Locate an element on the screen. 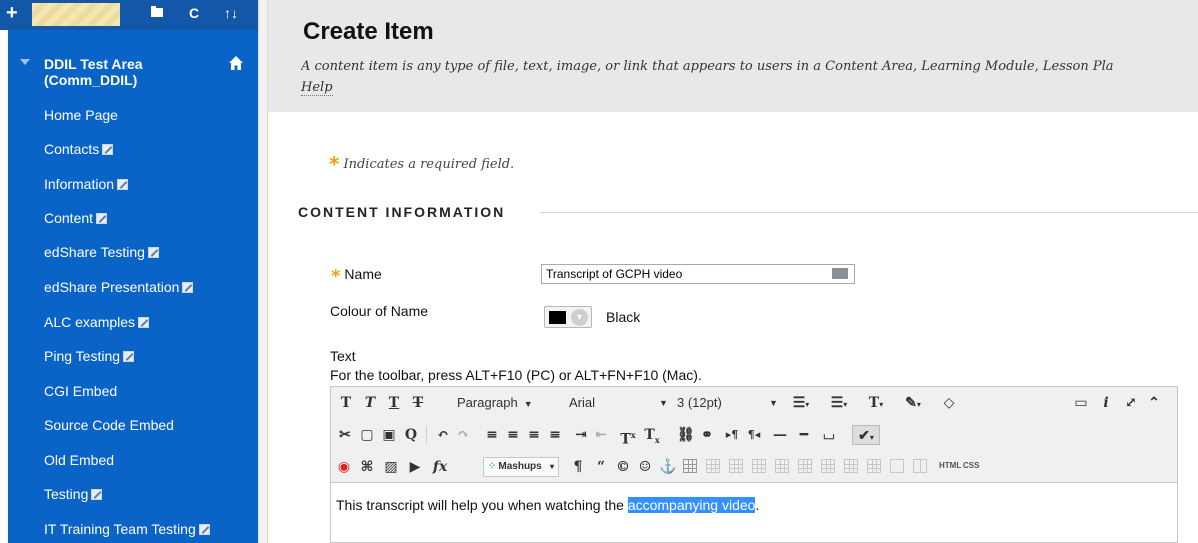 This screenshot has width=1198, height=543. attachment-icon: ⌘ is located at coordinates (367, 467).